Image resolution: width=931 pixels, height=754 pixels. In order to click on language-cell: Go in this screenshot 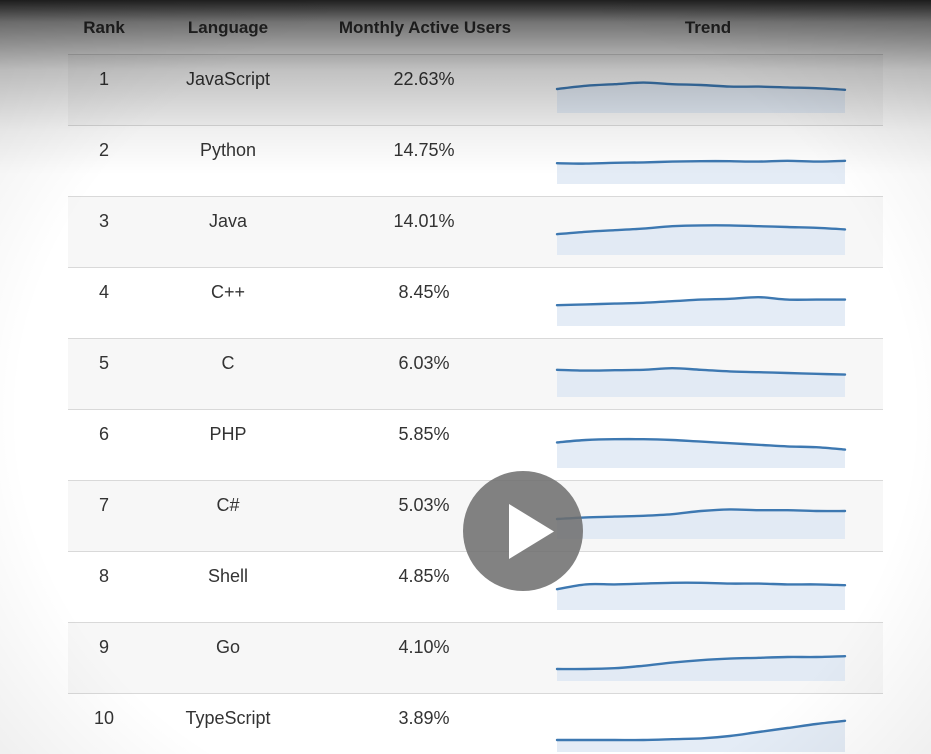, I will do `click(228, 647)`.